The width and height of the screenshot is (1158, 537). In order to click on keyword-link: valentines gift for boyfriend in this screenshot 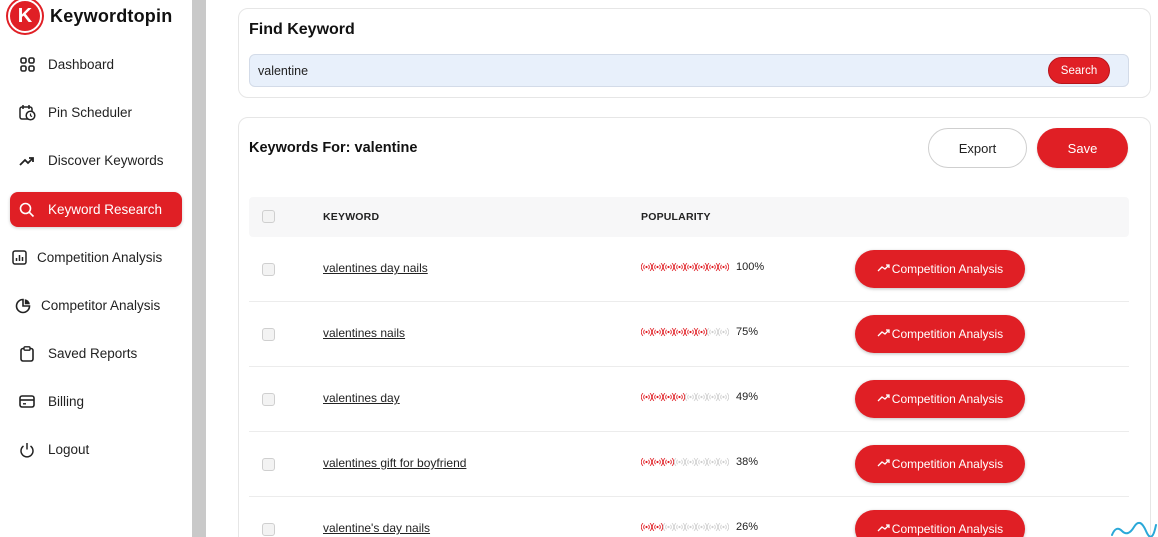, I will do `click(394, 463)`.